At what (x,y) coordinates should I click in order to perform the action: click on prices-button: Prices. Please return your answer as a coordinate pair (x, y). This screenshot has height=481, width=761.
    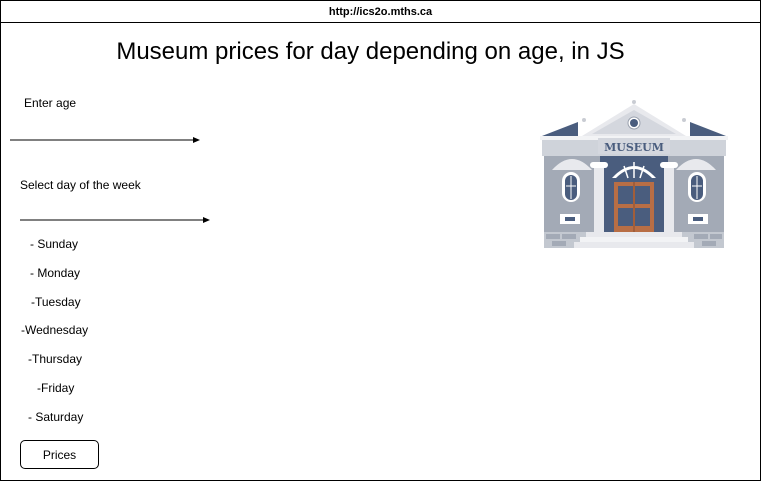
    Looking at the image, I should click on (59, 454).